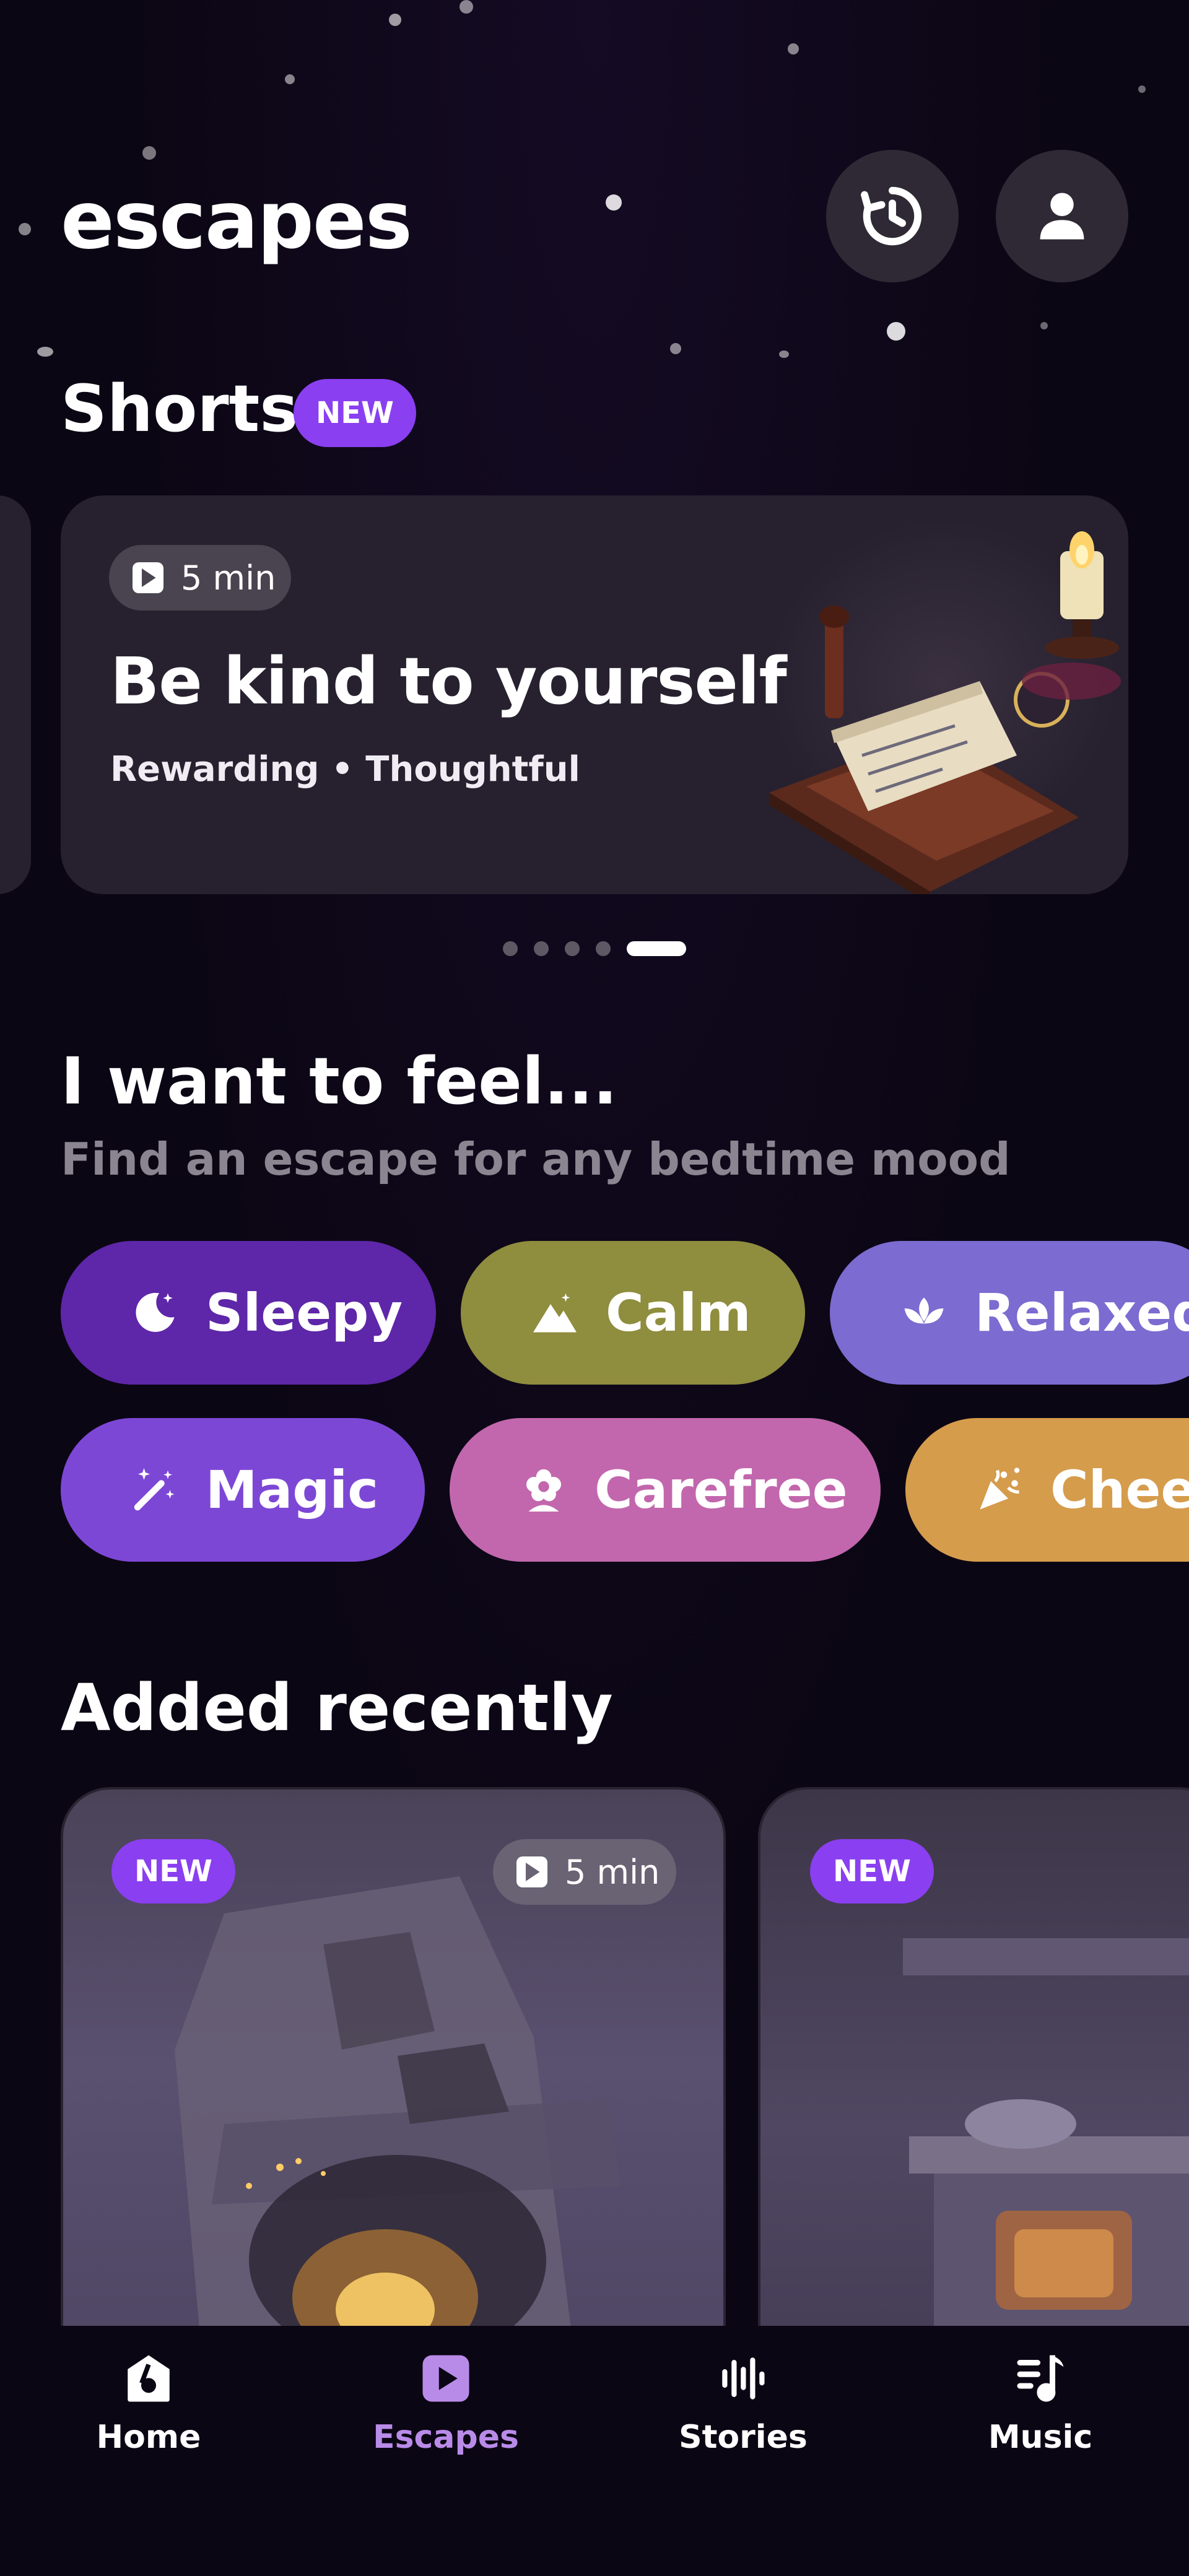 The width and height of the screenshot is (1189, 2576). I want to click on pagination-dot-active, so click(656, 948).